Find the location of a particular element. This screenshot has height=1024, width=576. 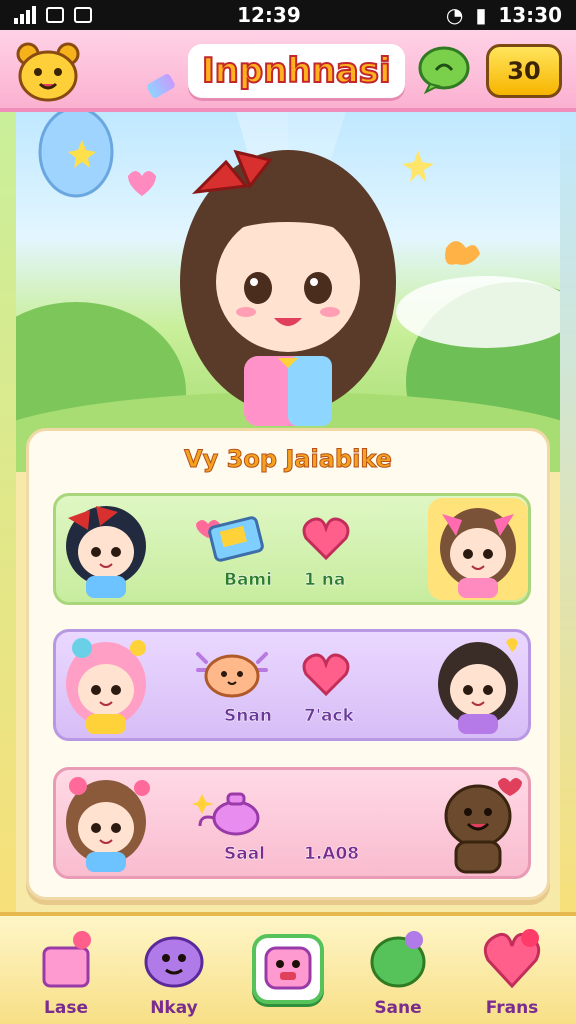

row-label-b: 1.A08 is located at coordinates (332, 854).